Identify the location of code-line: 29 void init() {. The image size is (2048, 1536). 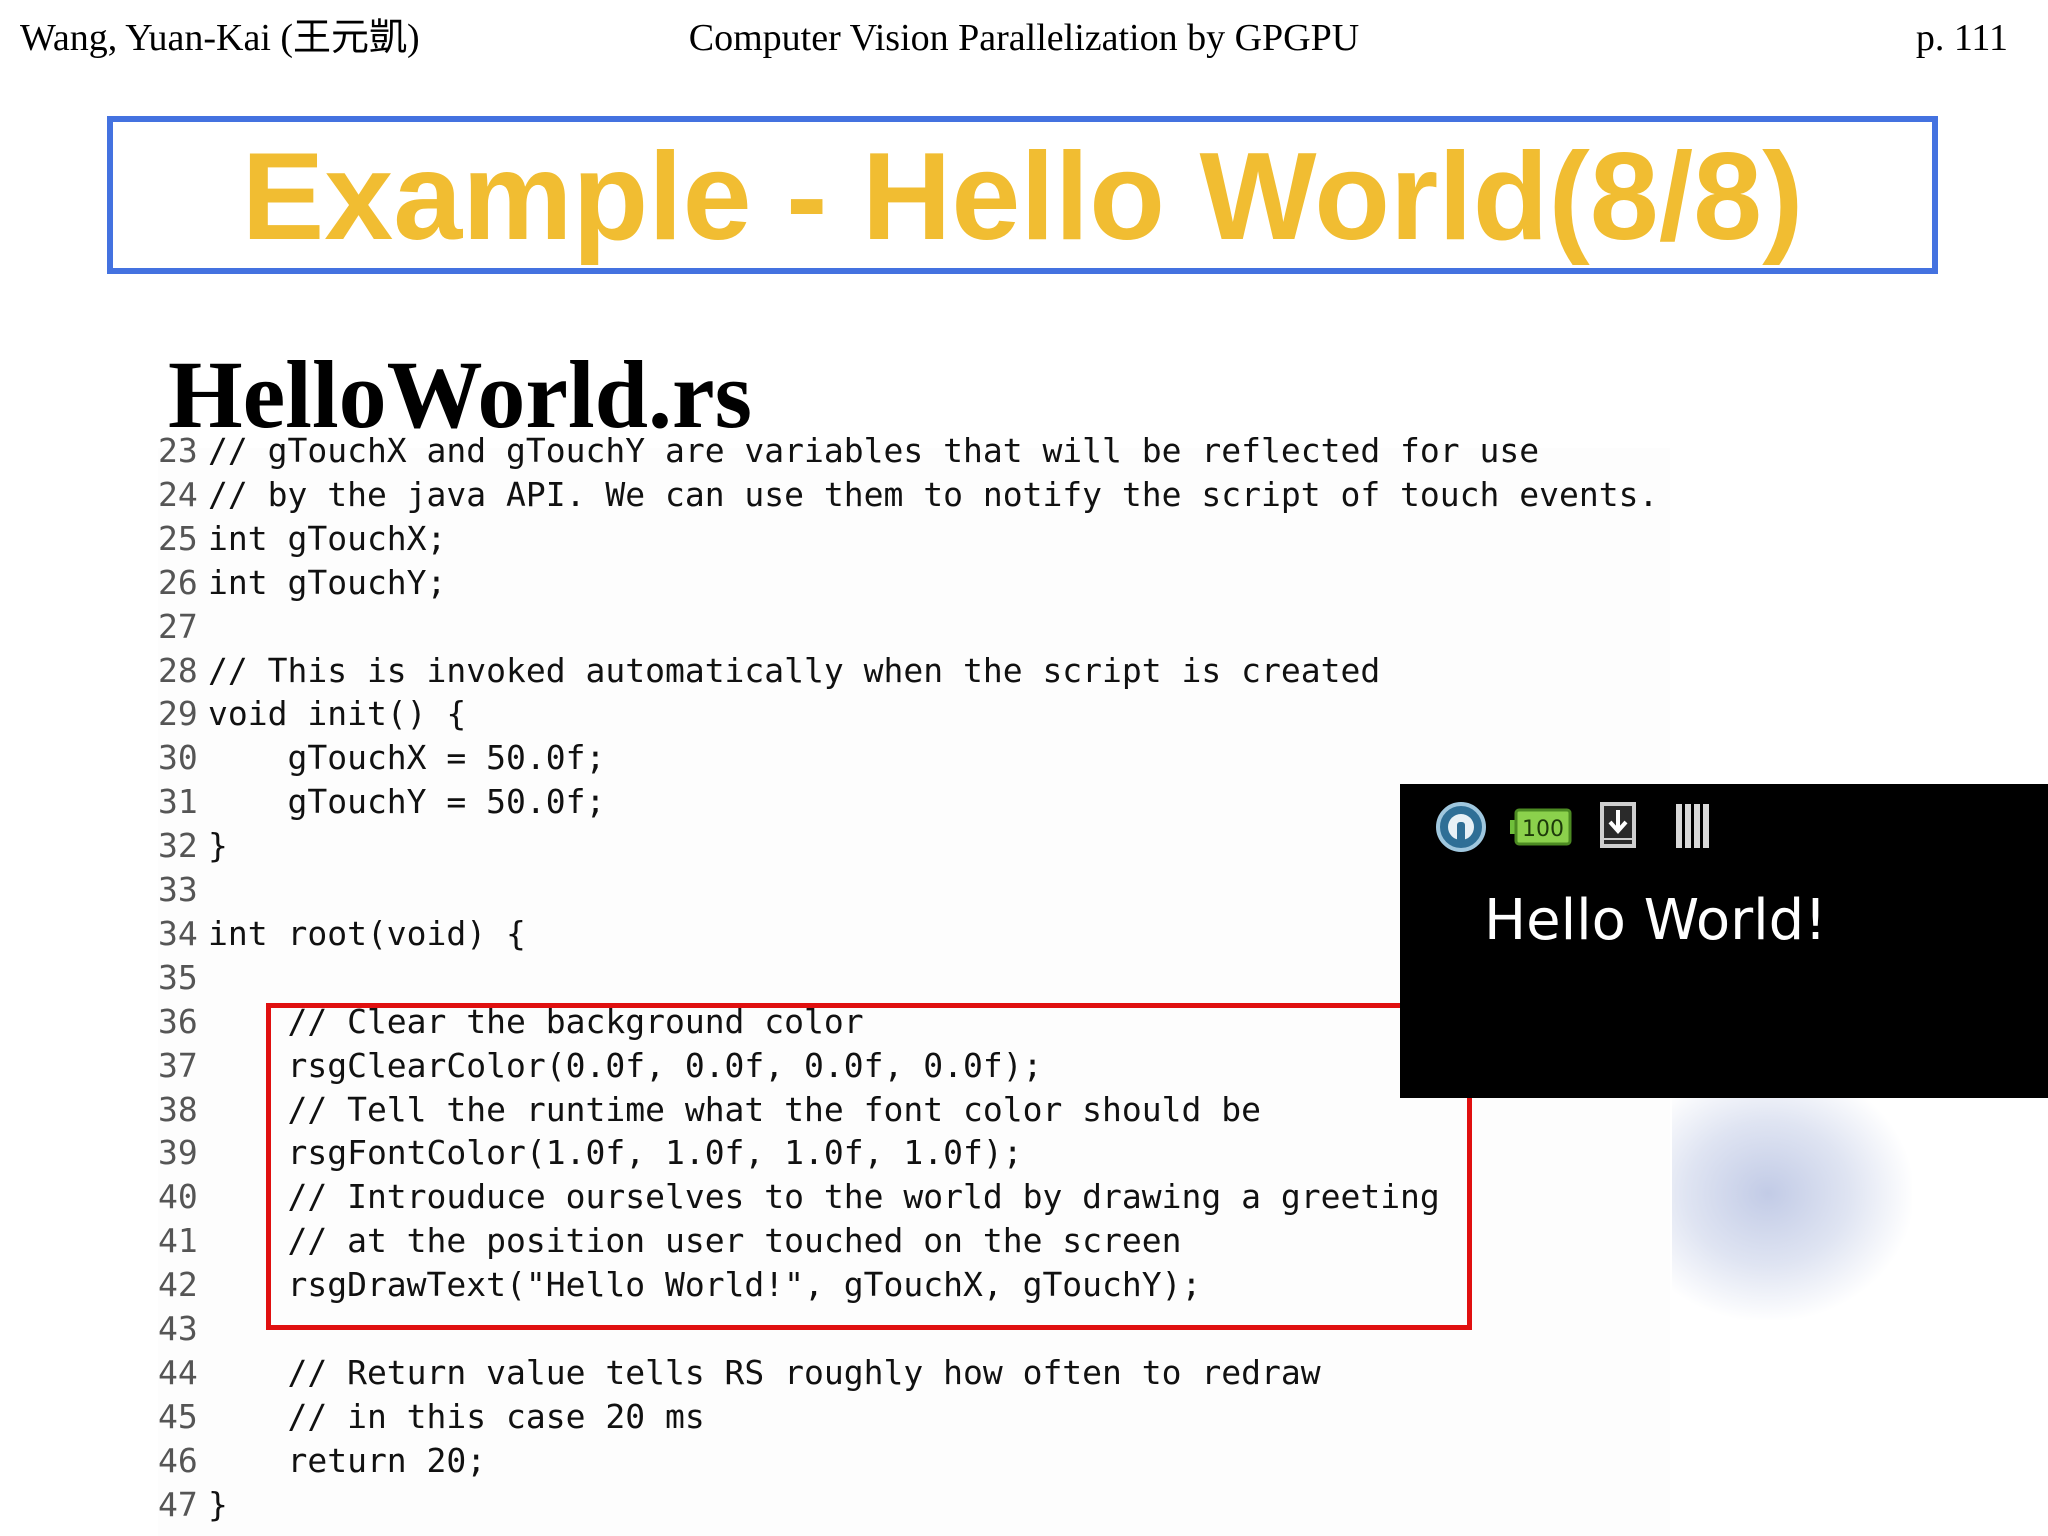
(312, 714).